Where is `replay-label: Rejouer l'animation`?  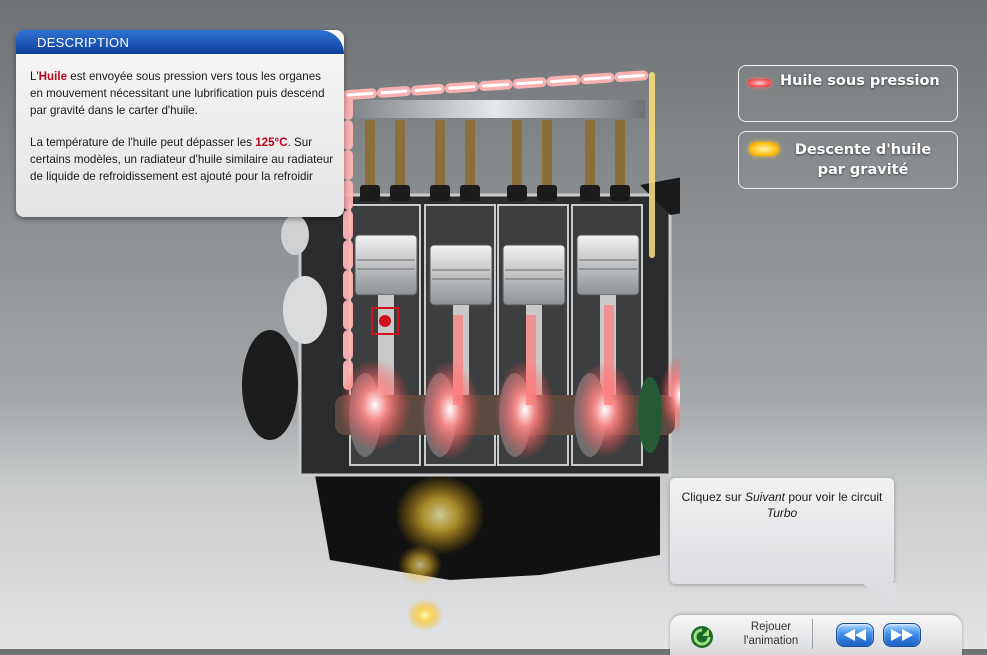
replay-label: Rejouer l'animation is located at coordinates (771, 634).